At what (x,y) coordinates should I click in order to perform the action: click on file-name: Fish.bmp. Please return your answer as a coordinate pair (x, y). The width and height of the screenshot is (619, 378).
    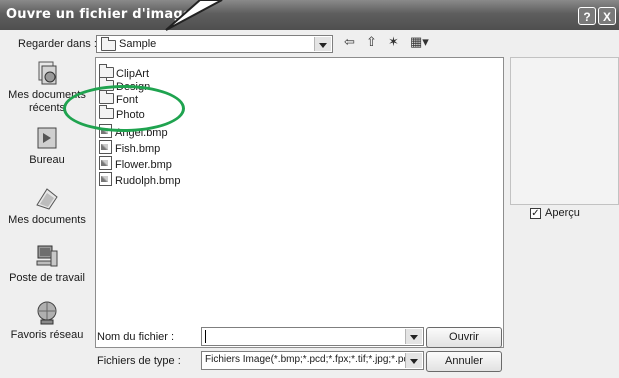
    Looking at the image, I should click on (138, 149).